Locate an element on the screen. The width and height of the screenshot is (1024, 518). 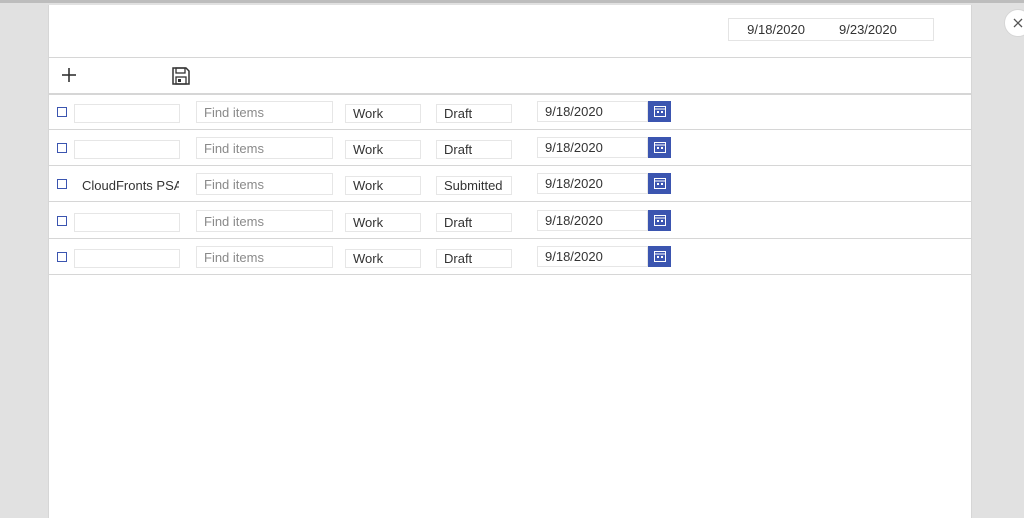
save-button is located at coordinates (181, 76).